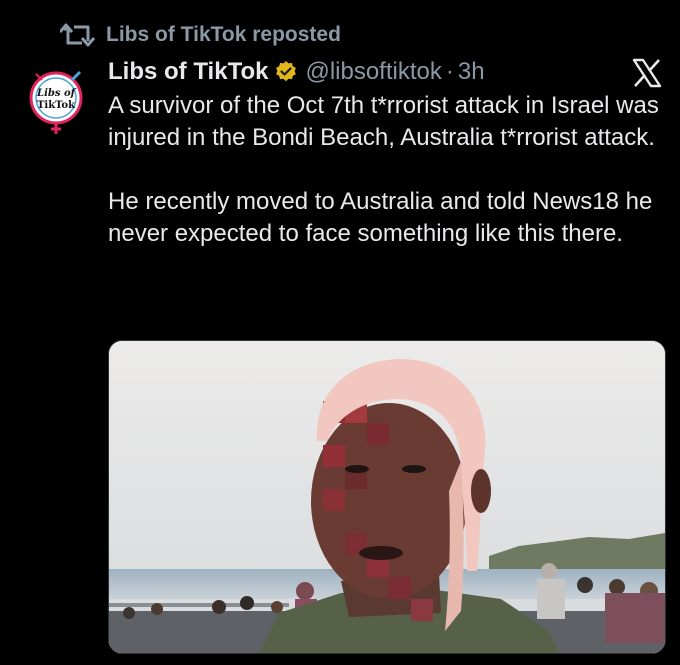  I want to click on avatar-text-top: Libs of, so click(56, 93).